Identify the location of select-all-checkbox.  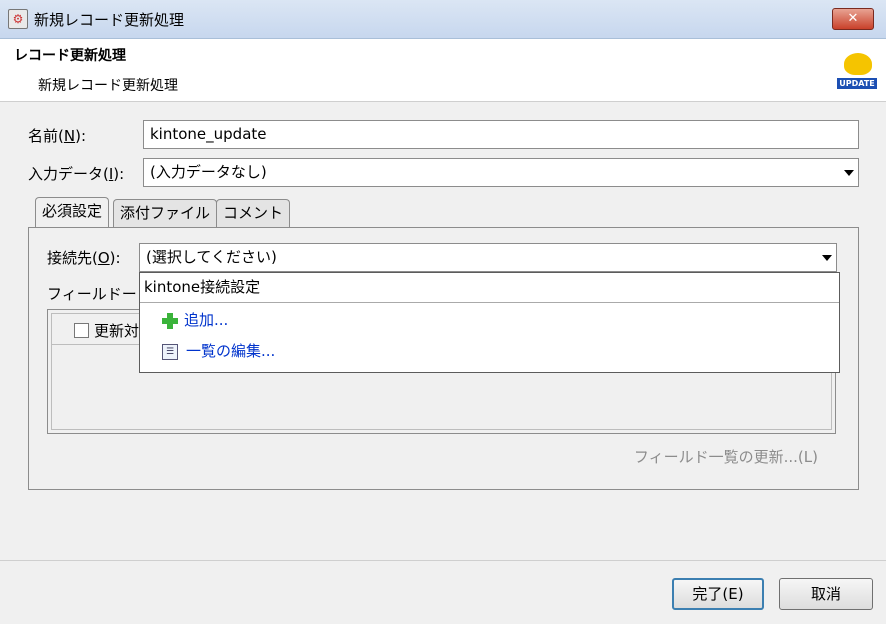
(81, 330).